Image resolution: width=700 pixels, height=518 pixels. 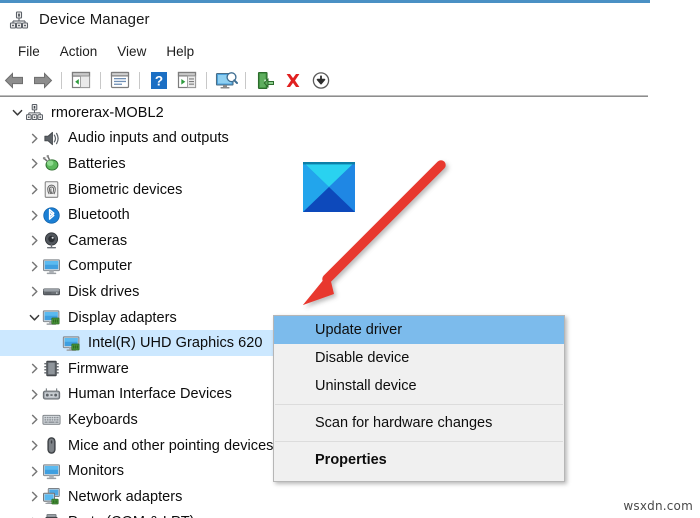 I want to click on update-driver-button, so click(x=265, y=80).